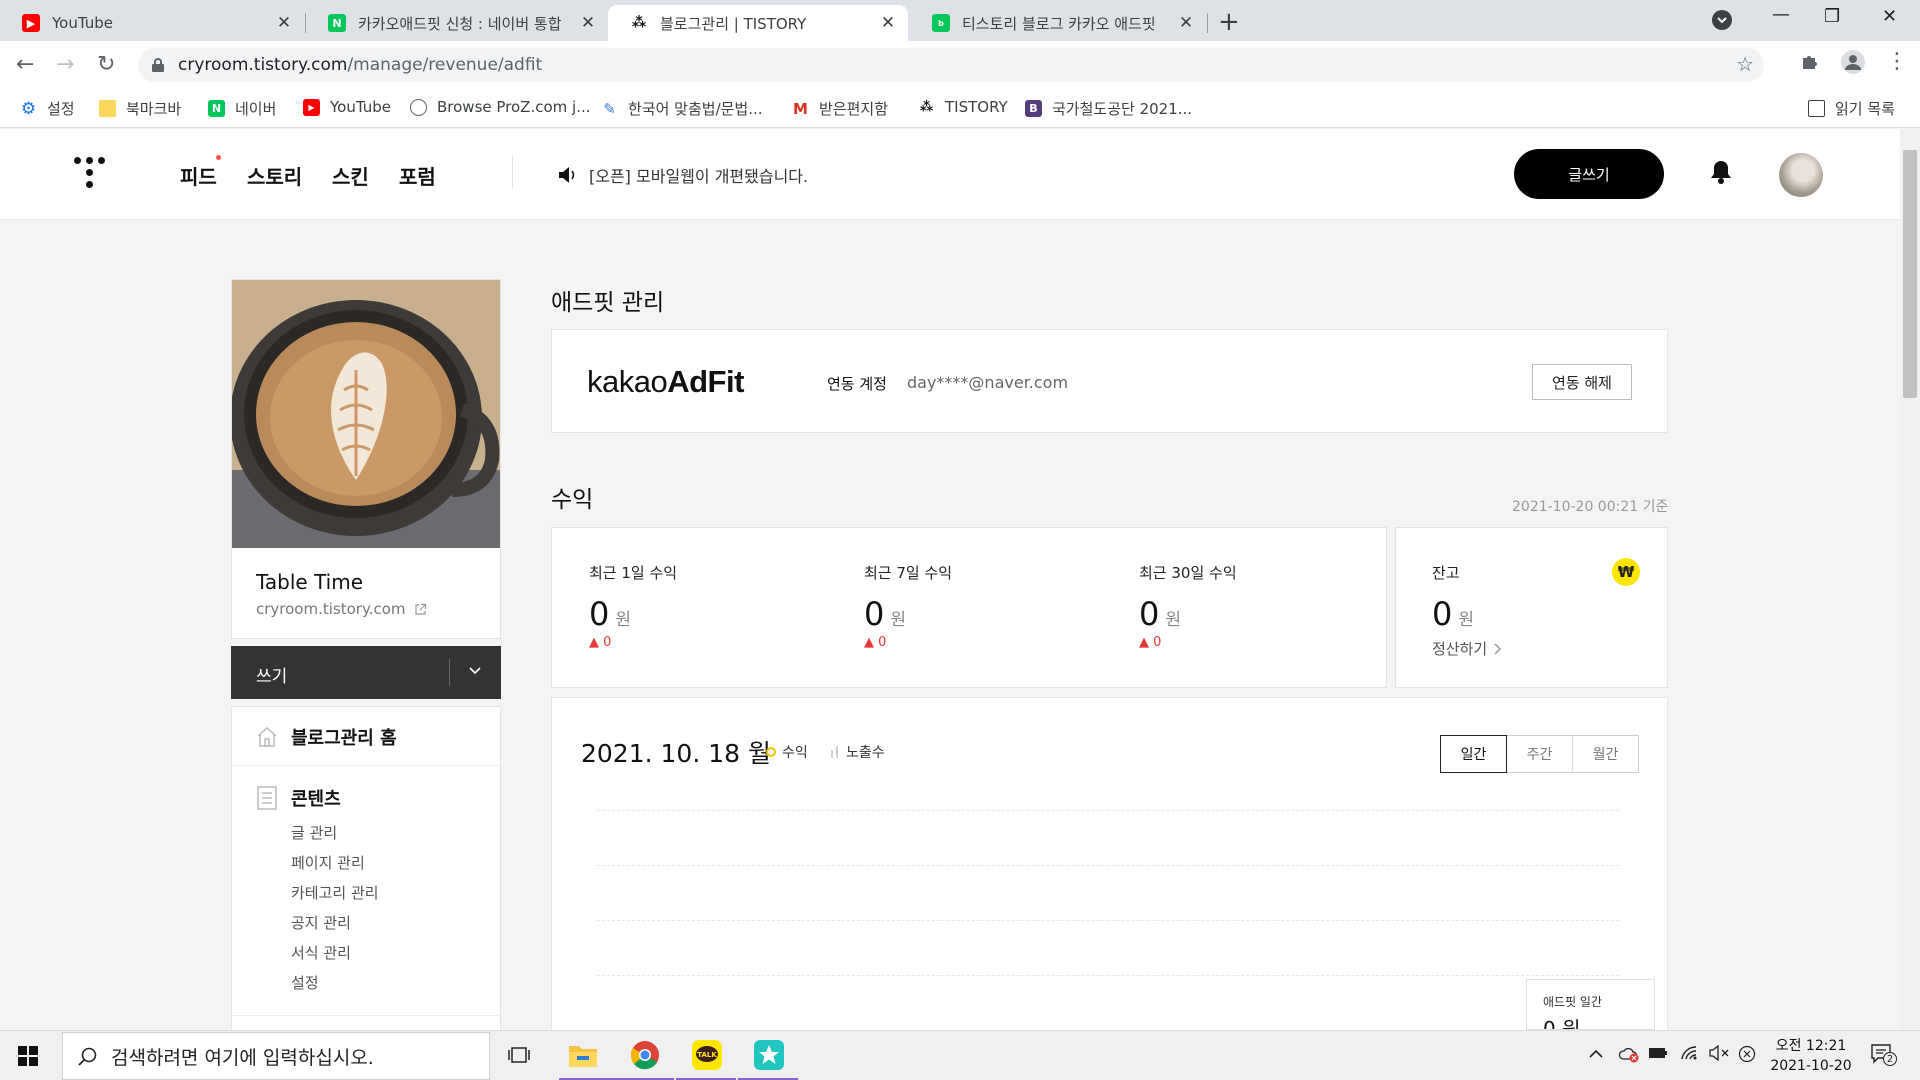  What do you see at coordinates (1157, 642) in the screenshot?
I see `stat-delta-value: 0` at bounding box center [1157, 642].